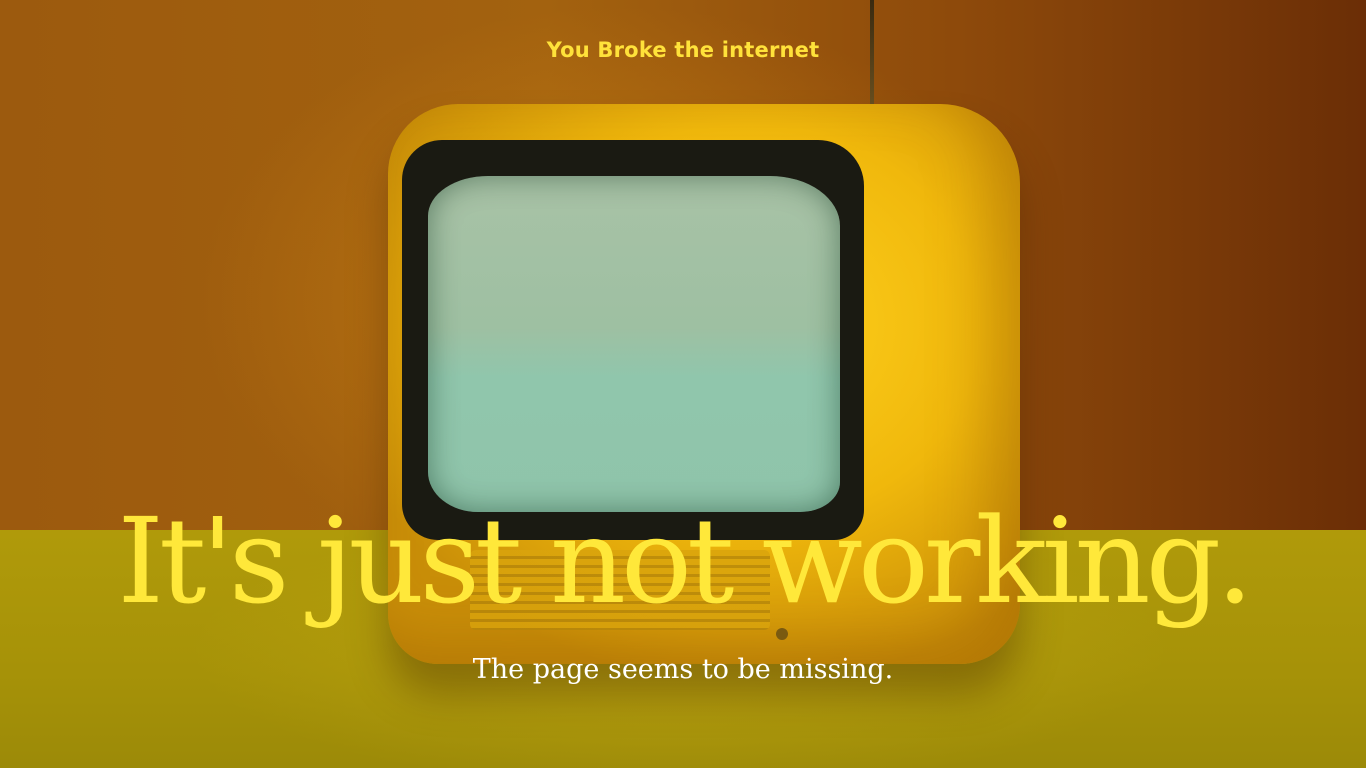 The height and width of the screenshot is (768, 1366). Describe the element at coordinates (683, 669) in the screenshot. I see `page-subtitle: The page seems to be missing.` at that location.